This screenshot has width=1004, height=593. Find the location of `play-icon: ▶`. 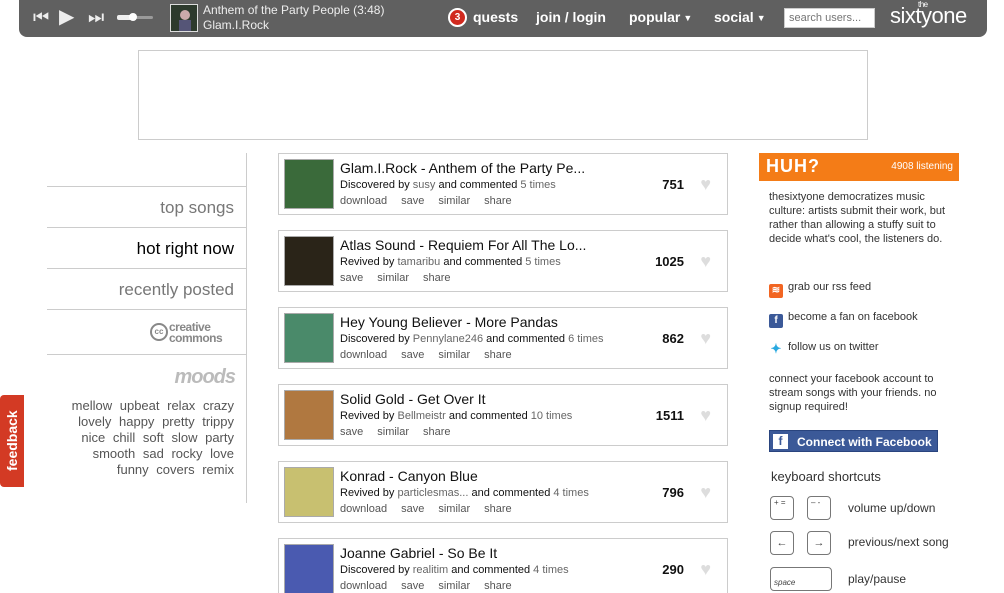

play-icon: ▶ is located at coordinates (66, 17).